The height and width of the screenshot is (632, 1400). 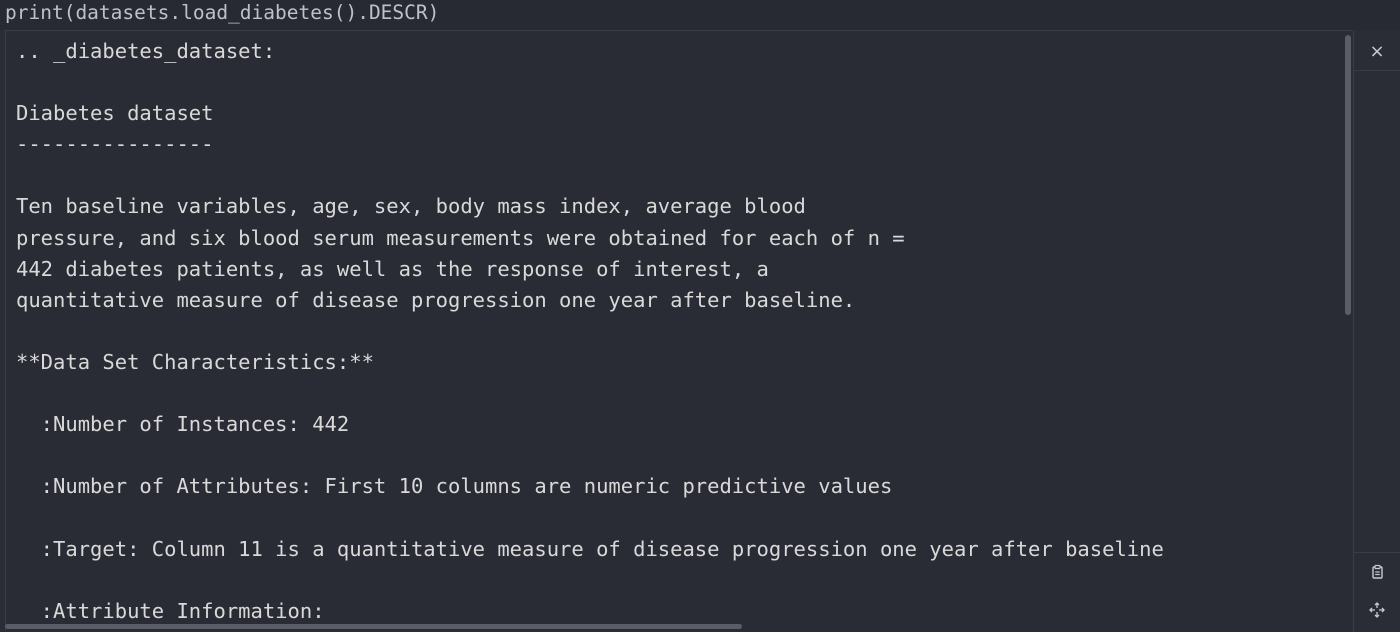 I want to click on vertical-scrollbar-thumb, so click(x=1348, y=175).